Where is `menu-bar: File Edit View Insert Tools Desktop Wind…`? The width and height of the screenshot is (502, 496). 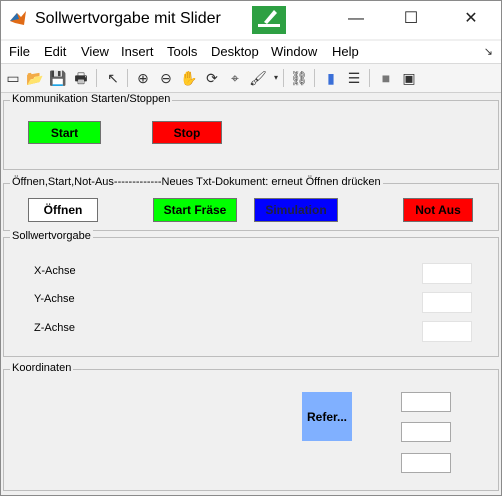 menu-bar: File Edit View Insert Tools Desktop Wind… is located at coordinates (251, 52).